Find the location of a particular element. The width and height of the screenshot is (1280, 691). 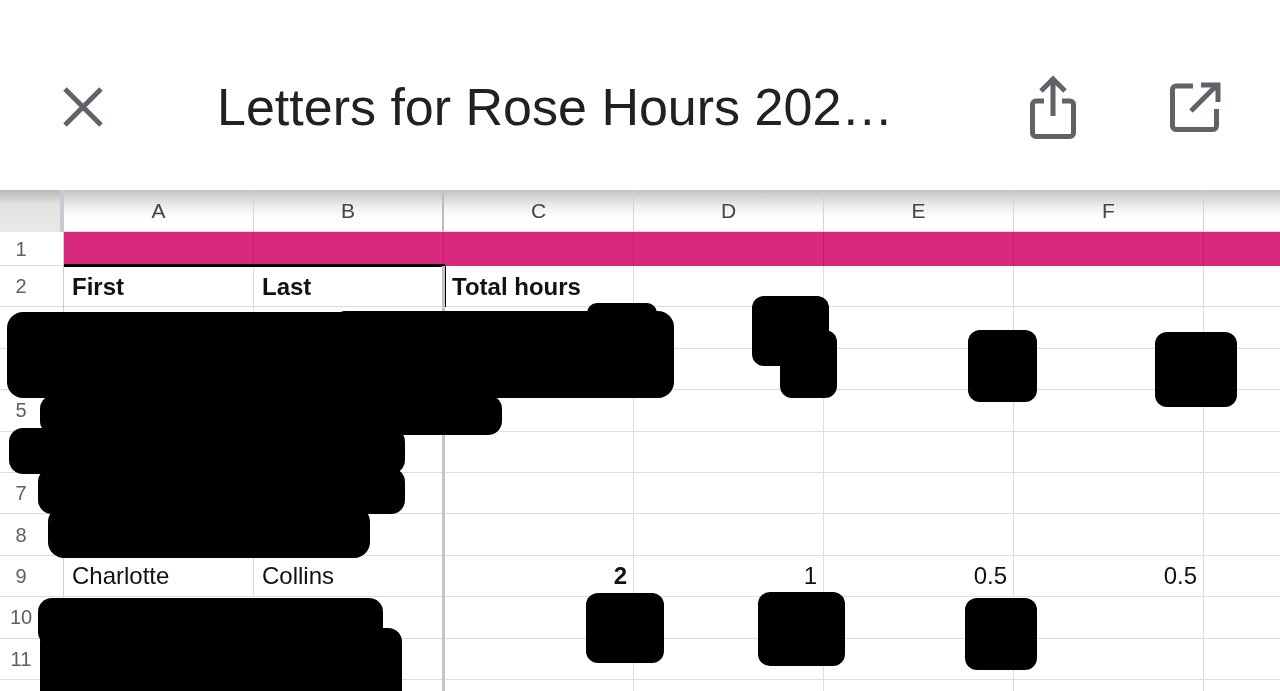

row-number: 2 is located at coordinates (21, 287).